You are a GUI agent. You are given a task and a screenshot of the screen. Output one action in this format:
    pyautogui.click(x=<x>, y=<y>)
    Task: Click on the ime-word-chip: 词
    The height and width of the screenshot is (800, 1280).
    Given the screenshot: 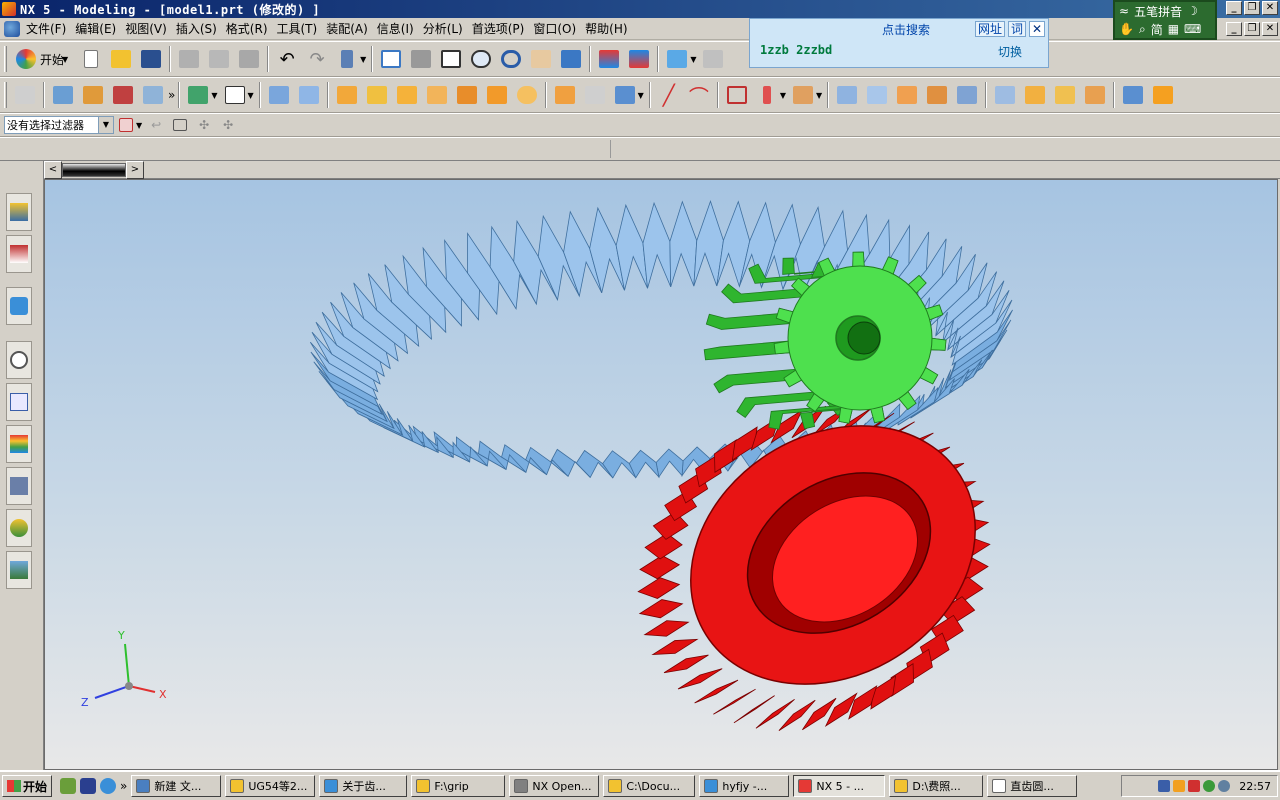 What is the action you would take?
    pyautogui.click(x=1016, y=29)
    